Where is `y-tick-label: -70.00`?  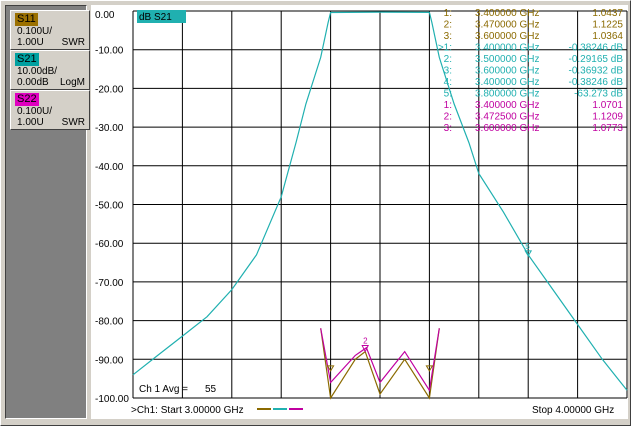 y-tick-label: -70.00 is located at coordinates (109, 283).